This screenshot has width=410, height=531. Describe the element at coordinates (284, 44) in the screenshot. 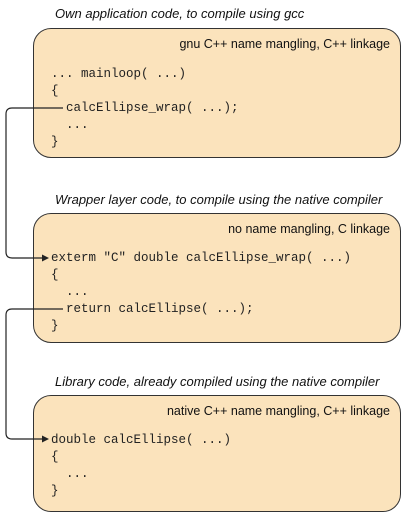

I see `application-linkage-title: gnu C++ name mangling, C++ linkage` at that location.